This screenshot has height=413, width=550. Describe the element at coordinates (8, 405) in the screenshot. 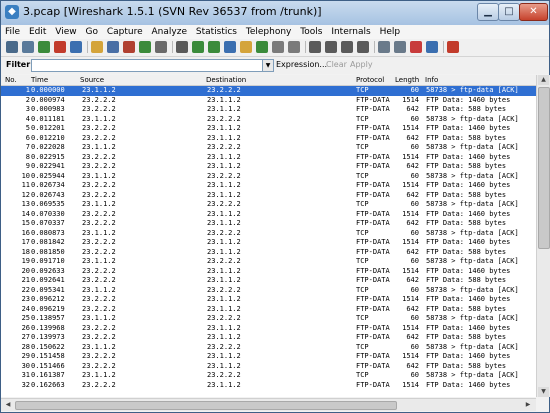

I see `scroll-left-arrow-icon: ◀` at that location.